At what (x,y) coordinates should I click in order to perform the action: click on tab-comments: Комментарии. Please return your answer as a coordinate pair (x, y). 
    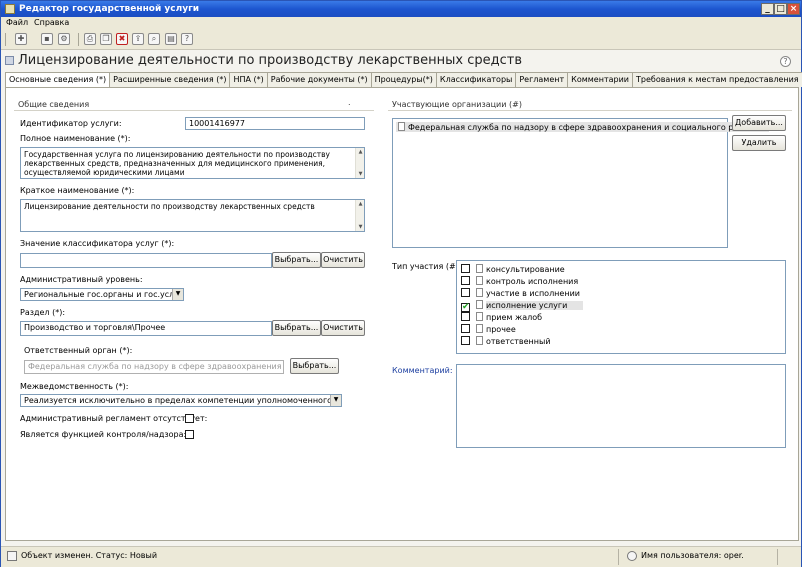
    Looking at the image, I should click on (600, 79).